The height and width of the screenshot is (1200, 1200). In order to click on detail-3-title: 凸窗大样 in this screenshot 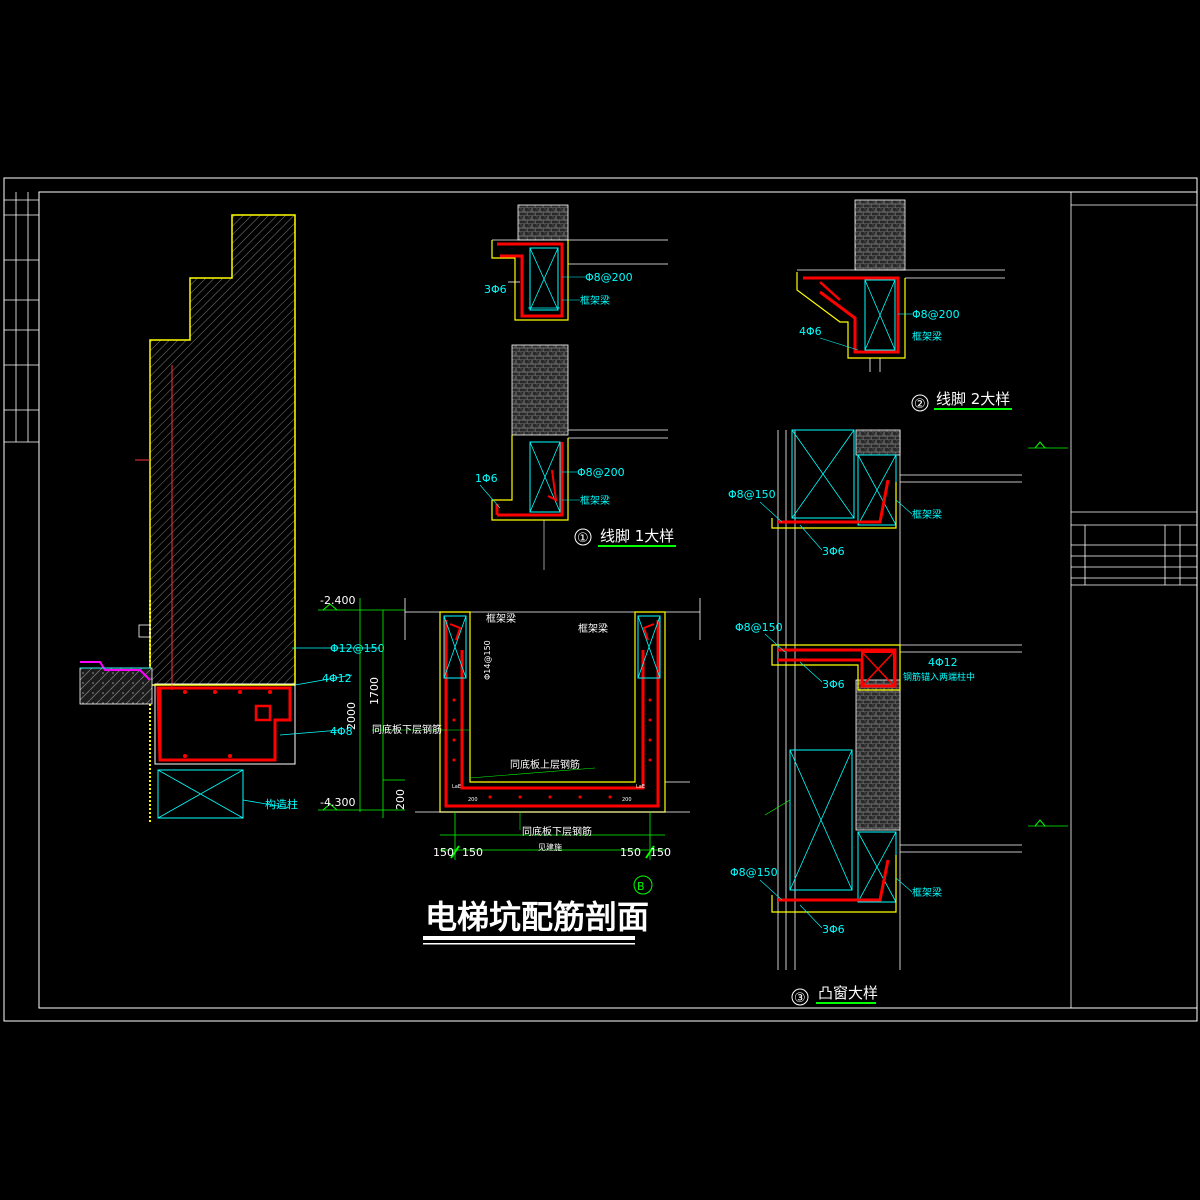, I will do `click(848, 993)`.